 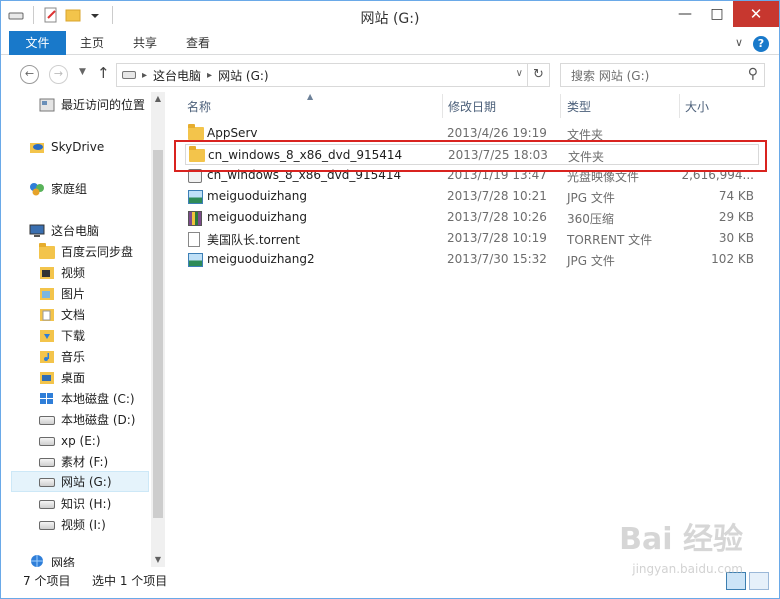 What do you see at coordinates (697, 107) in the screenshot?
I see `column-header-size: 大小` at bounding box center [697, 107].